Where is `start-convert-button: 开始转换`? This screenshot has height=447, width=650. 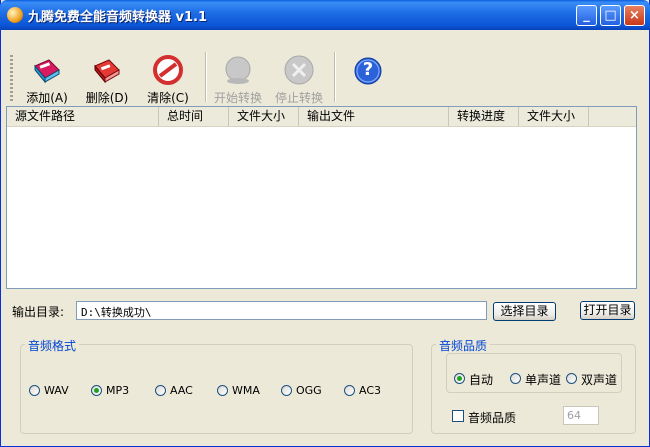 start-convert-button: 开始转换 is located at coordinates (238, 82).